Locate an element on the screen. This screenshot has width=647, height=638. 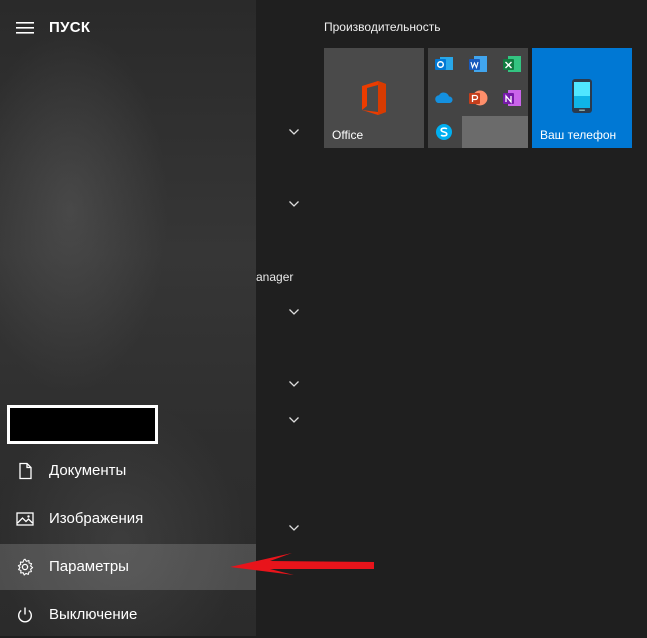
start-header: ПУСК is located at coordinates (128, 28).